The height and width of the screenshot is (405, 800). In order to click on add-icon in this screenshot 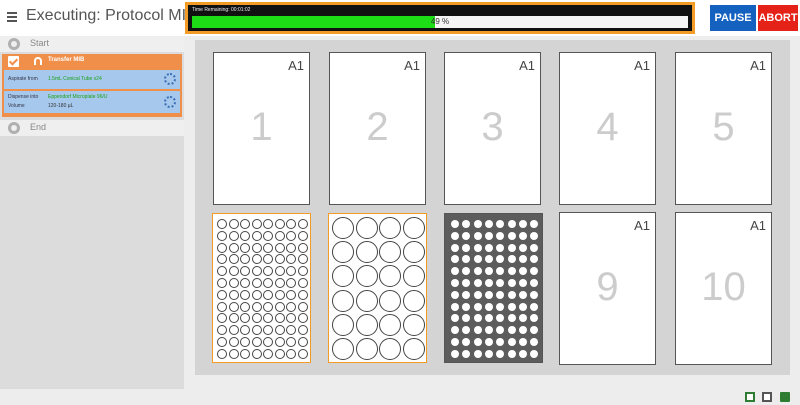, I will do `click(750, 397)`.